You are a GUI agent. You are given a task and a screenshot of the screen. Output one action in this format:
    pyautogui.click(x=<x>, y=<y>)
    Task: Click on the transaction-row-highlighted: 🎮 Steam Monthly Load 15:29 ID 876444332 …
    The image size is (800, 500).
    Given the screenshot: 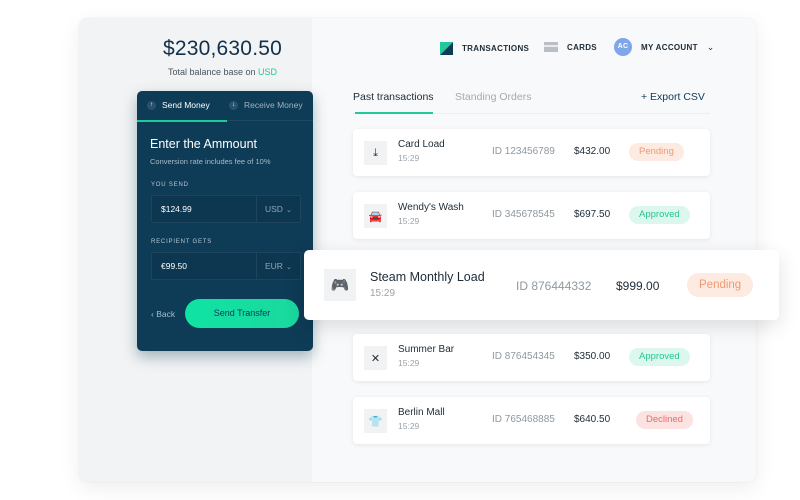 What is the action you would take?
    pyautogui.click(x=541, y=285)
    